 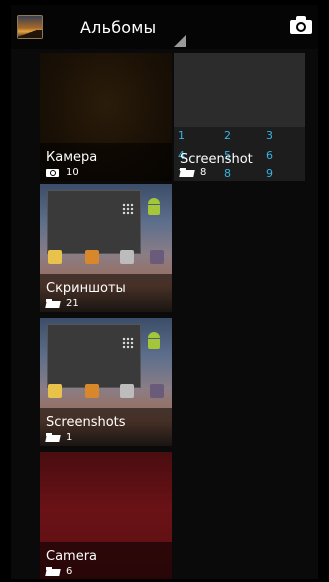 What do you see at coordinates (72, 303) in the screenshot?
I see `album-count: 21` at bounding box center [72, 303].